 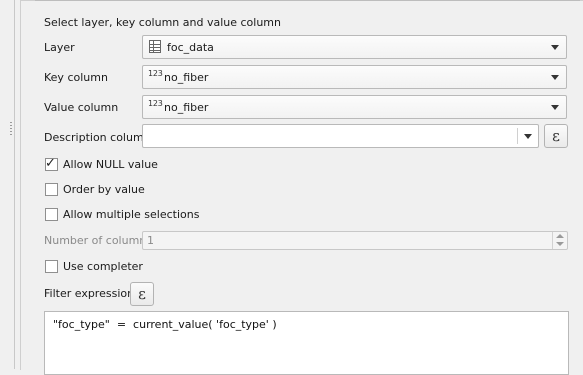 I want to click on left-gutter, so click(x=7, y=184).